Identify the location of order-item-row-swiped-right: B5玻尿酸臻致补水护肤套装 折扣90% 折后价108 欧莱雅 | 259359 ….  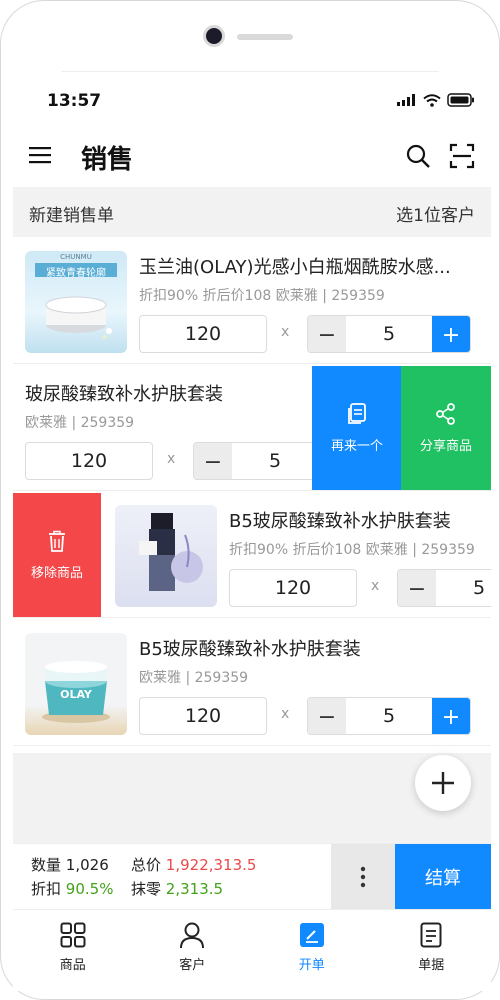
(252, 555).